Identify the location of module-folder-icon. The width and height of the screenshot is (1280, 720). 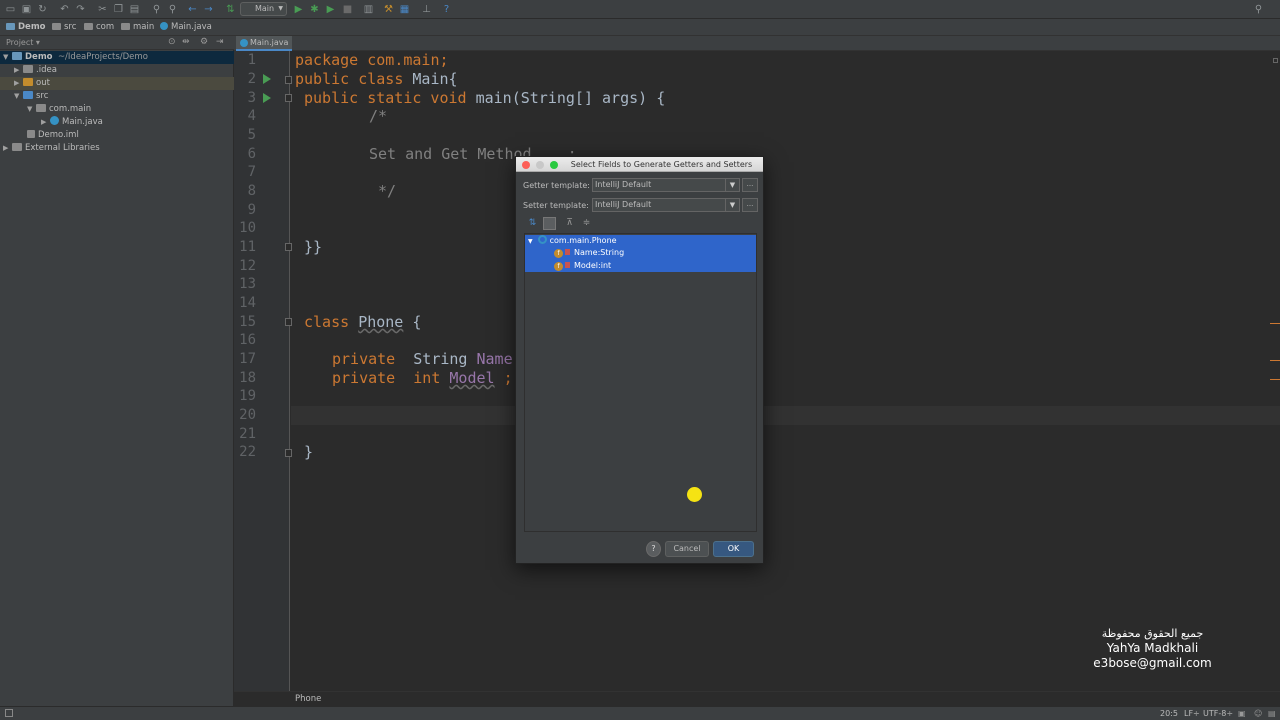
(17, 56).